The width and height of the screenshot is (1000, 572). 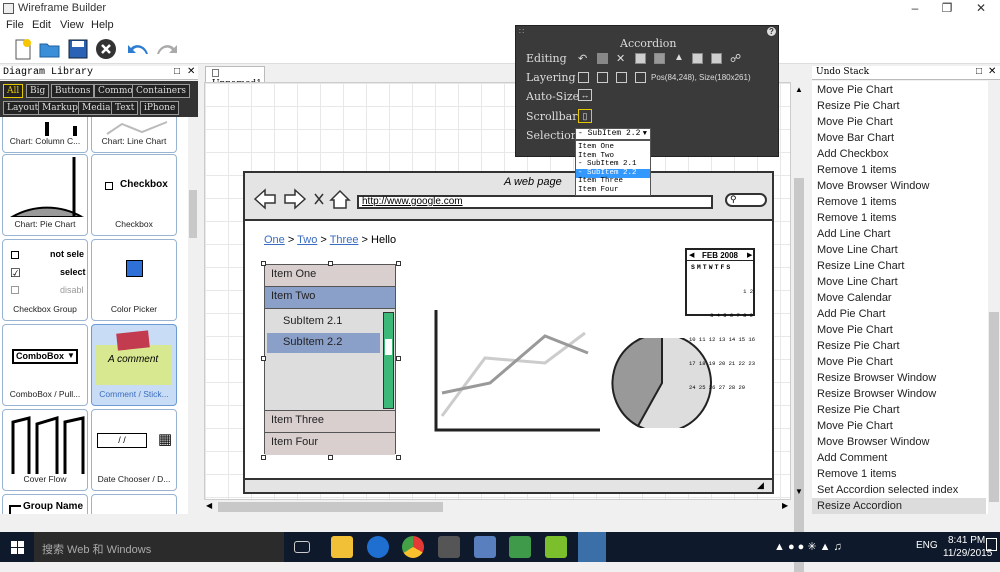 I want to click on scrollbar-toggle-icon: ▯, so click(x=585, y=116).